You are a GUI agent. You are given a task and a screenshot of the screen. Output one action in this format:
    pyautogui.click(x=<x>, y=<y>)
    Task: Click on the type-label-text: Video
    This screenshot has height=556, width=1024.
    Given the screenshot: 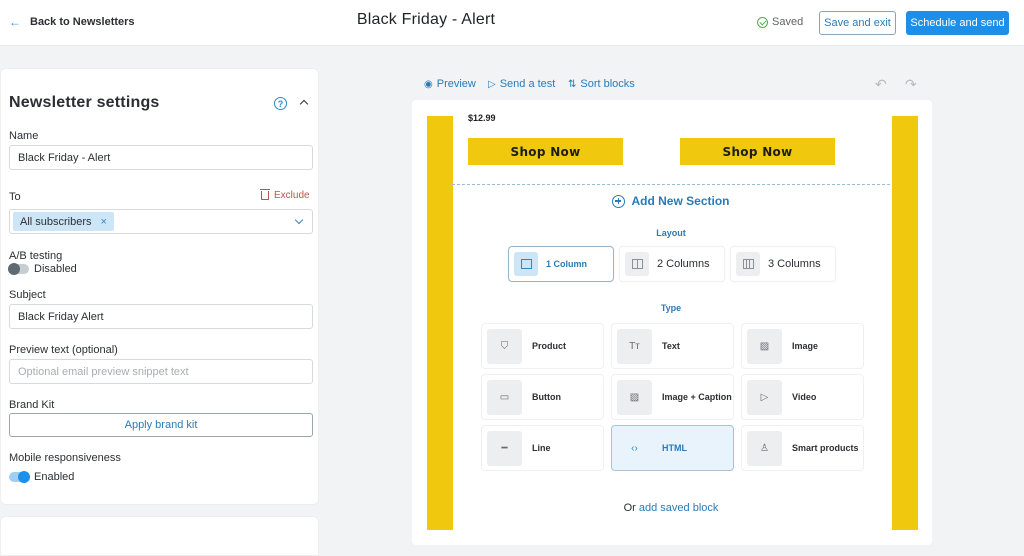 What is the action you would take?
    pyautogui.click(x=804, y=397)
    